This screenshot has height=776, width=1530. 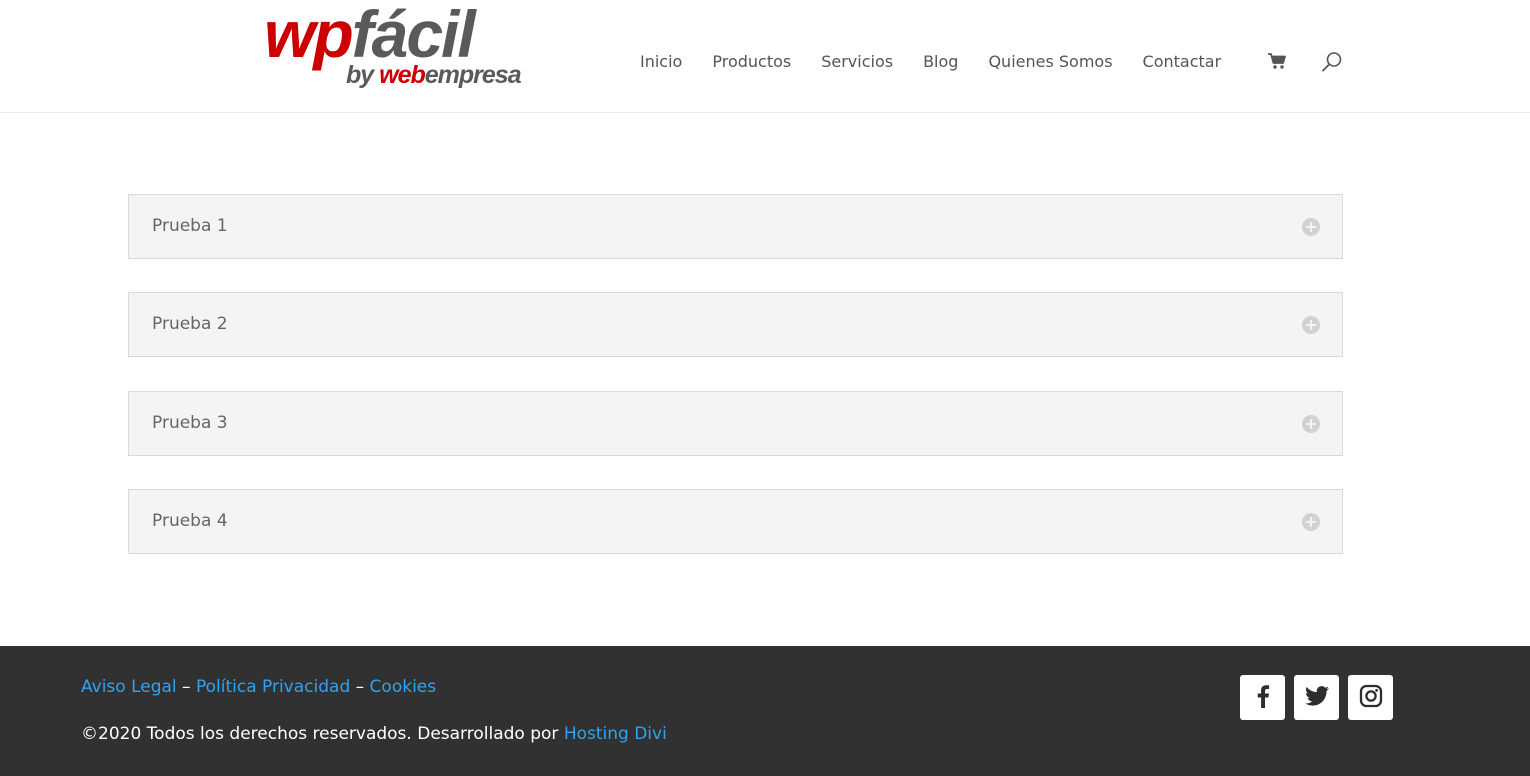 I want to click on accordion-item: Prueba 2, so click(x=735, y=324).